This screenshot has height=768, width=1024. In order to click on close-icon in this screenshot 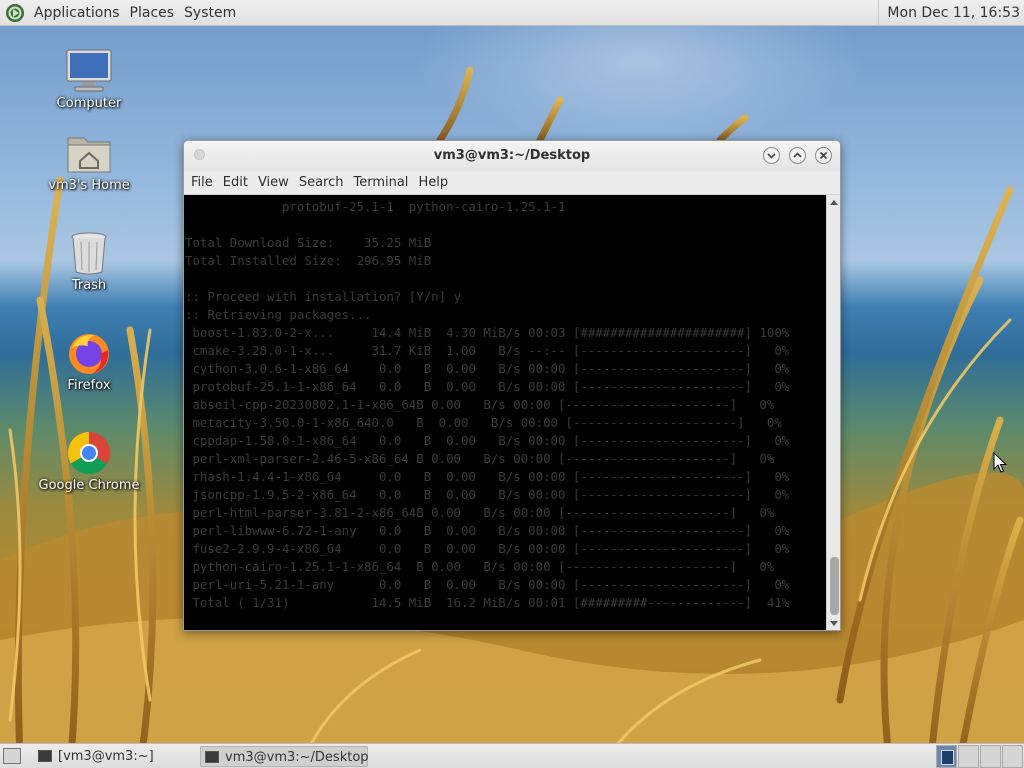, I will do `click(823, 155)`.